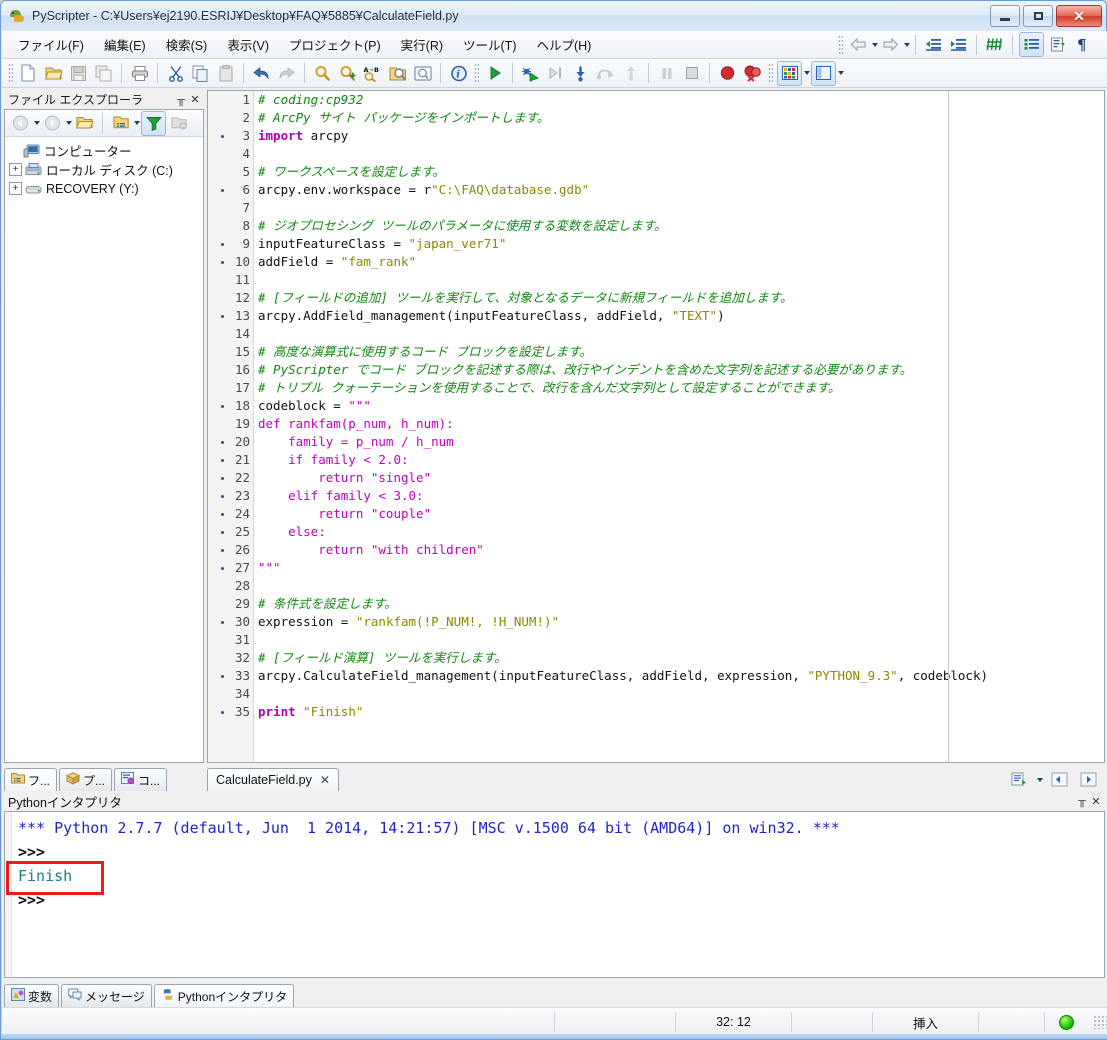 The image size is (1107, 1040). What do you see at coordinates (273, 779) in the screenshot?
I see `tab-calculatefield-py: CalculateField.py ✕` at bounding box center [273, 779].